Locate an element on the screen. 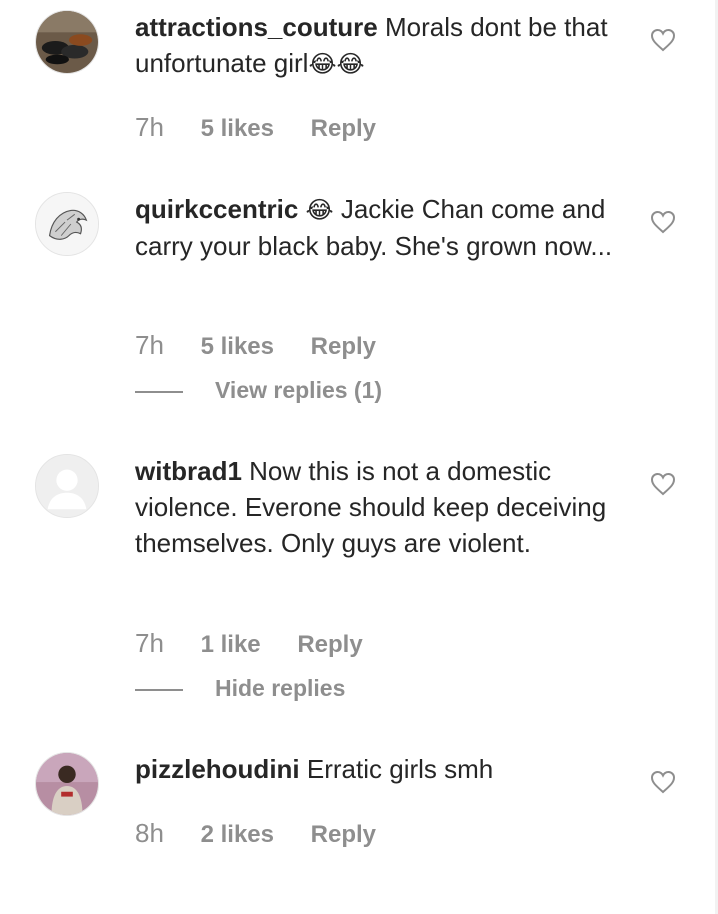 The height and width of the screenshot is (914, 718). comment-meta: 8h 2 likes Reply is located at coordinates (255, 833).